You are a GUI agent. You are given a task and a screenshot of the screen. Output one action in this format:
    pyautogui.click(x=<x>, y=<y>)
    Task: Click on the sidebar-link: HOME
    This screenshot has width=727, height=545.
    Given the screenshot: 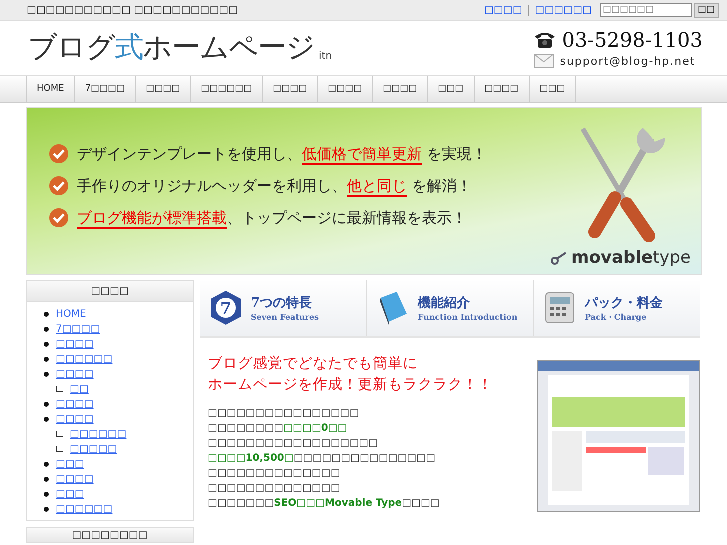 What is the action you would take?
    pyautogui.click(x=71, y=314)
    